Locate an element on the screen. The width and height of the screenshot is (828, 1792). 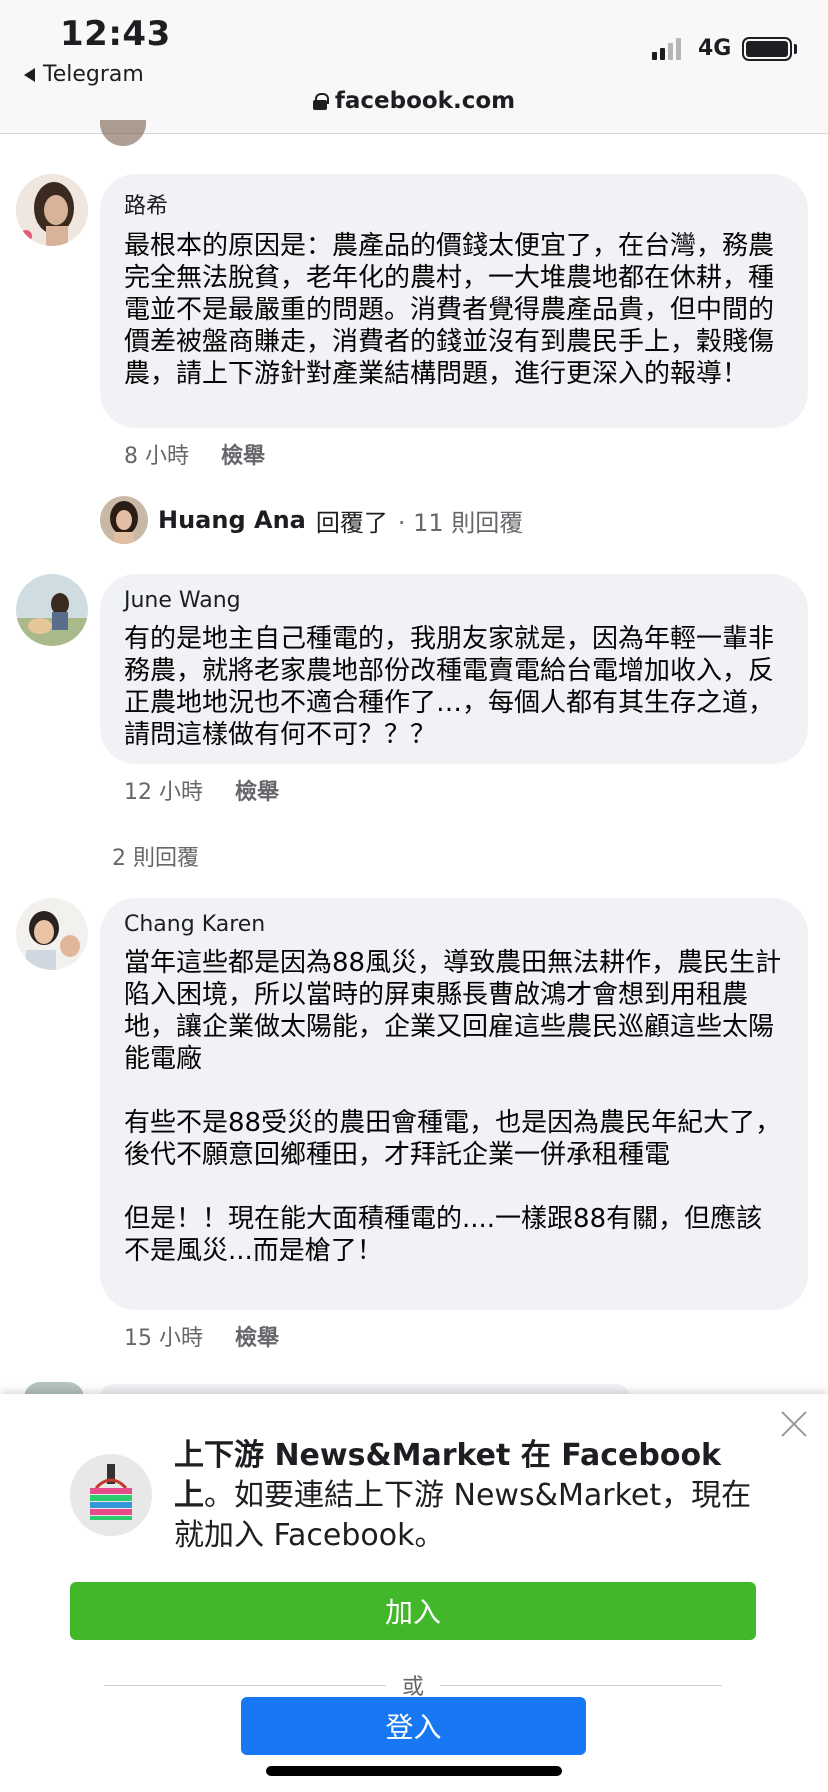
reply-action: 回覆了 is located at coordinates (351, 522).